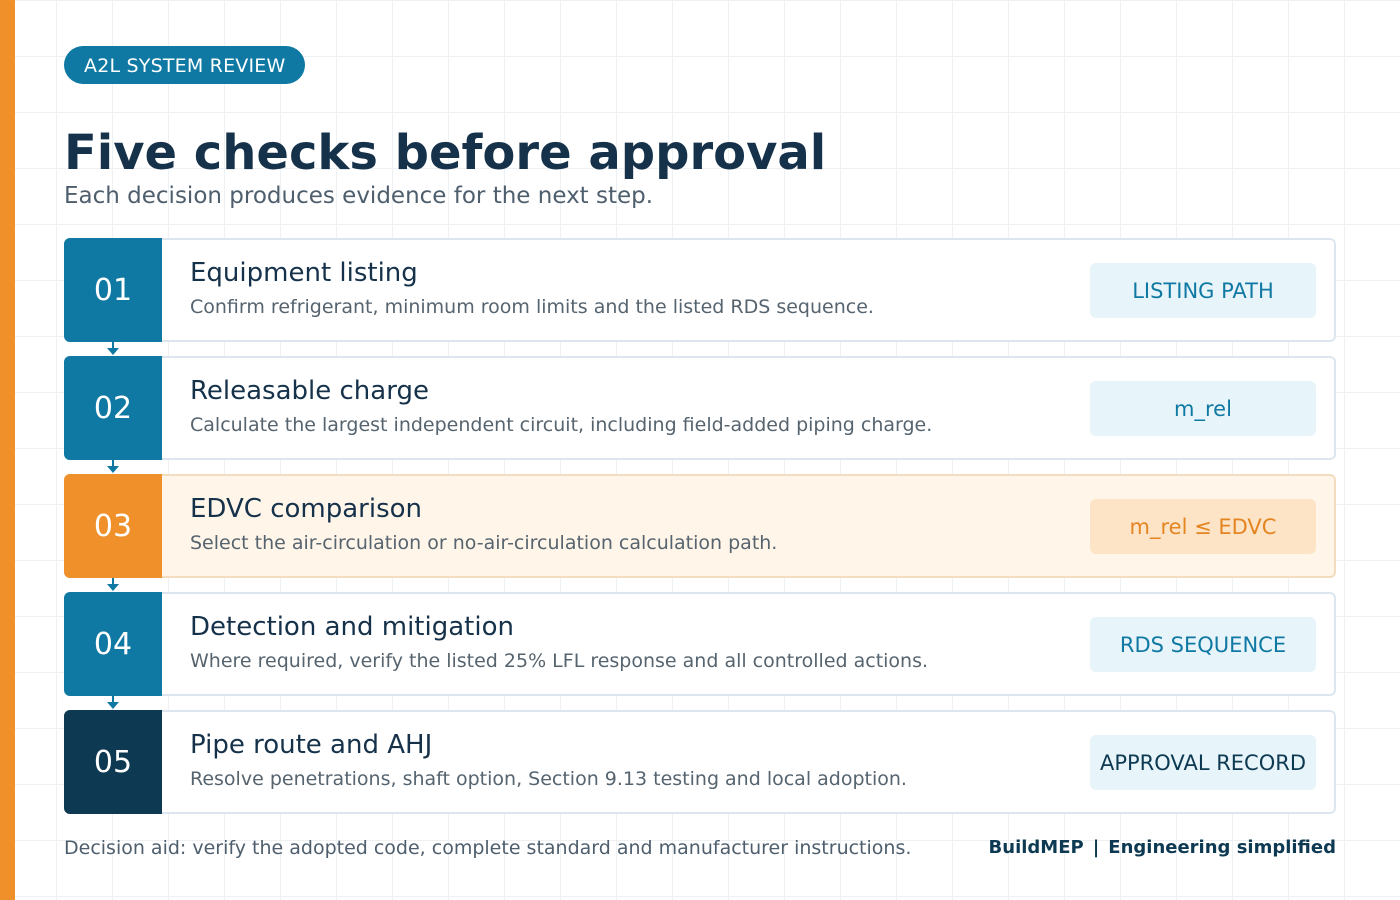 The image size is (1400, 900). What do you see at coordinates (1203, 762) in the screenshot?
I see `step-tag: APPROVAL RECORD` at bounding box center [1203, 762].